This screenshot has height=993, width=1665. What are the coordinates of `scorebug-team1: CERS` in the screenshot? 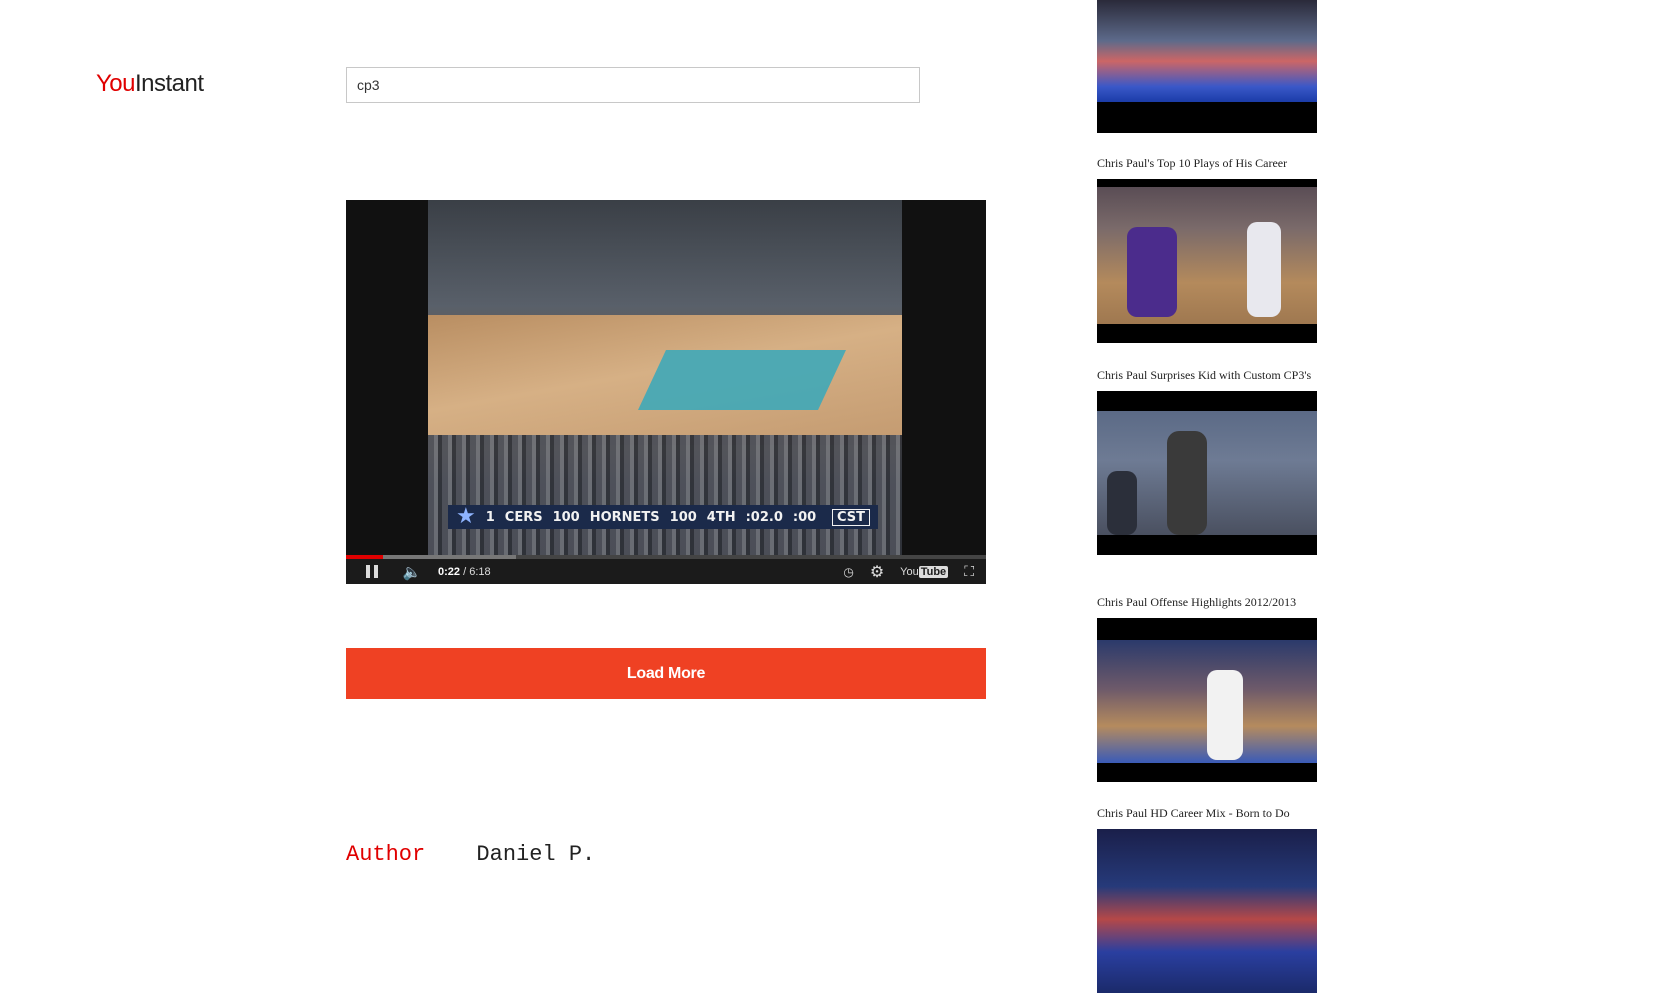 It's located at (523, 517).